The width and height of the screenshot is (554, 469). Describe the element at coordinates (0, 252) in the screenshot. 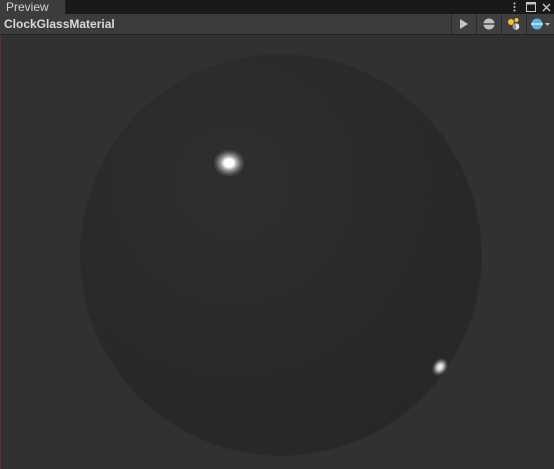

I see `panel-edge` at that location.